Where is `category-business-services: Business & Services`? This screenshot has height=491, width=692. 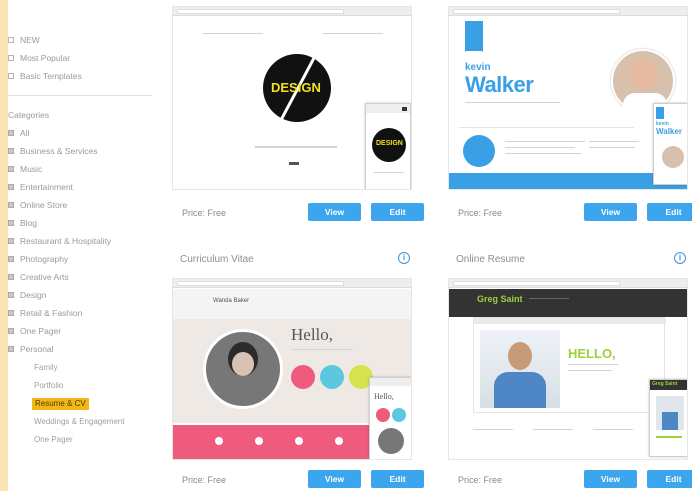
category-business-services: Business & Services is located at coordinates (52, 151).